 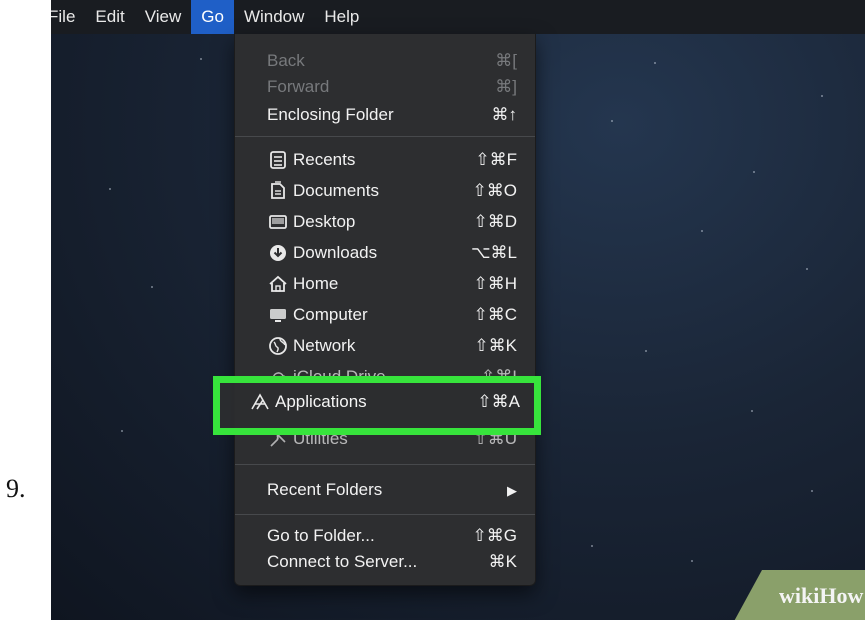 What do you see at coordinates (385, 315) in the screenshot?
I see `menu-item-computer: Computer ⇧⌘C` at bounding box center [385, 315].